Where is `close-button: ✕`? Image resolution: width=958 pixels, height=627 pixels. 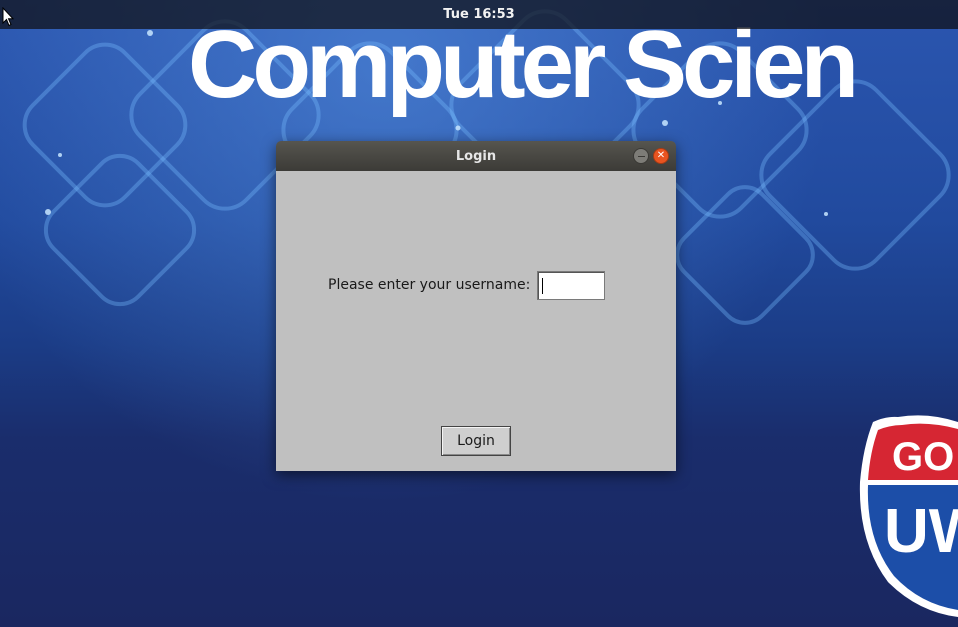 close-button: ✕ is located at coordinates (661, 156).